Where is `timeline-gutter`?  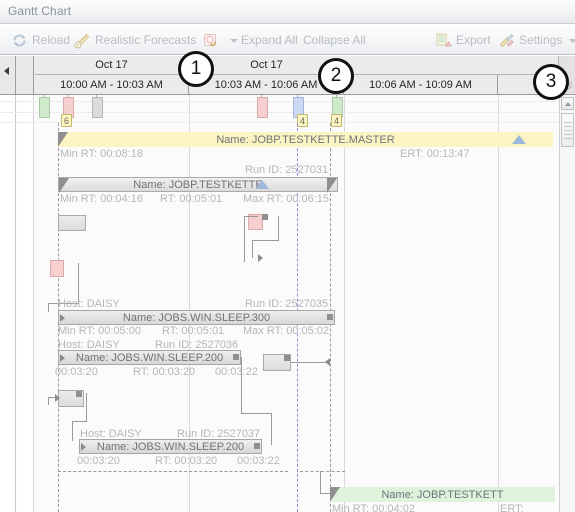 timeline-gutter is located at coordinates (25, 75).